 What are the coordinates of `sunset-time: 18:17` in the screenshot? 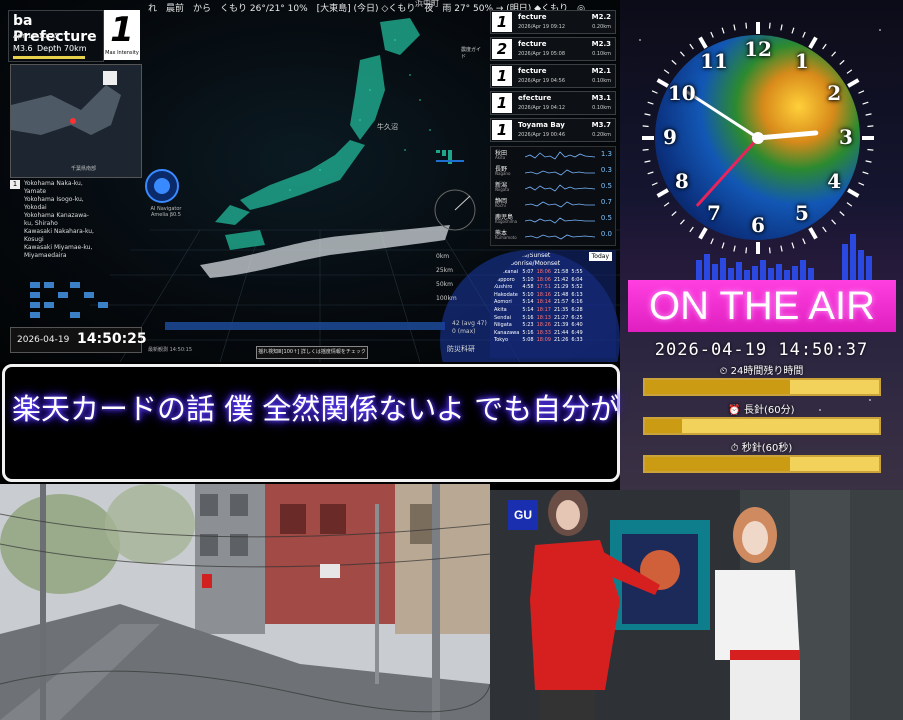 It's located at (543, 309).